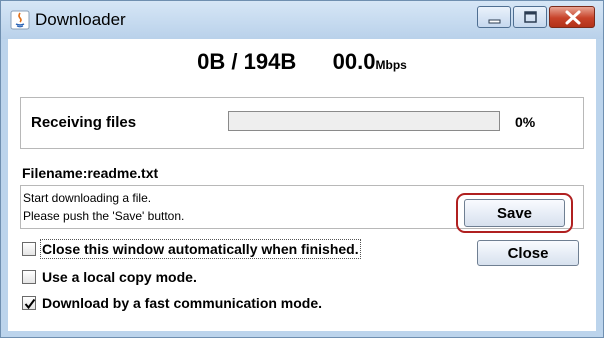 The image size is (604, 338). What do you see at coordinates (119, 277) in the screenshot?
I see `local-copy-label: Use a local copy mode.` at bounding box center [119, 277].